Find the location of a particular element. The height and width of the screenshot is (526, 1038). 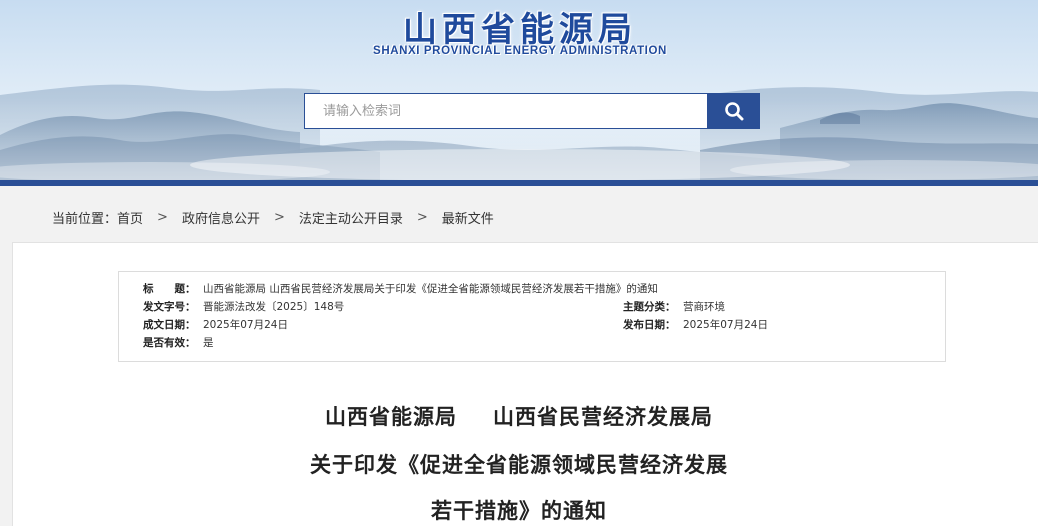

meta-published-label: 发布日期： is located at coordinates (649, 325).